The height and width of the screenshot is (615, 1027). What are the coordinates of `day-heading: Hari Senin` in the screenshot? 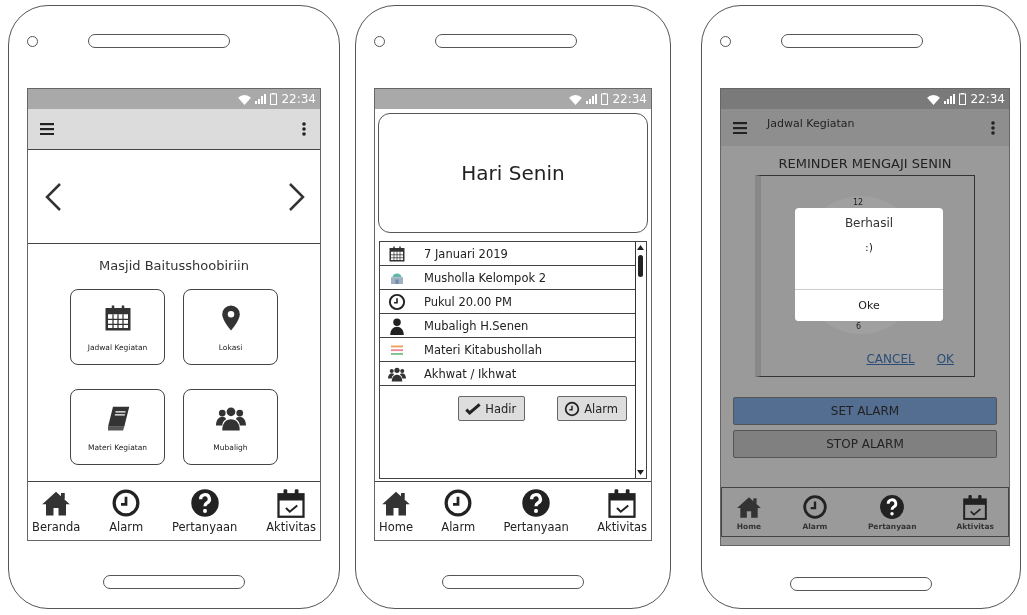 It's located at (513, 173).